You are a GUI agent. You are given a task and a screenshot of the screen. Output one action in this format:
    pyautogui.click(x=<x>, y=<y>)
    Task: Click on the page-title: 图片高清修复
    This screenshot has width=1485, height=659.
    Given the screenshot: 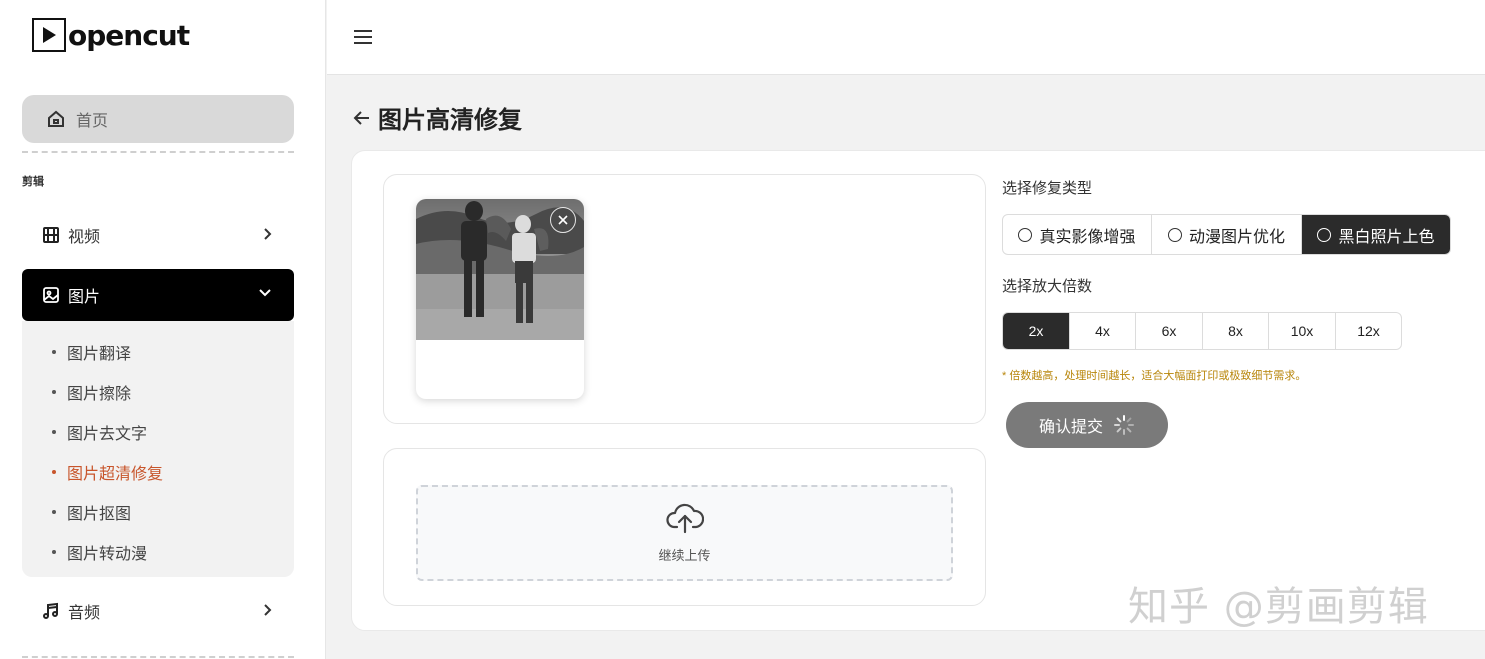 What is the action you would take?
    pyautogui.click(x=437, y=117)
    